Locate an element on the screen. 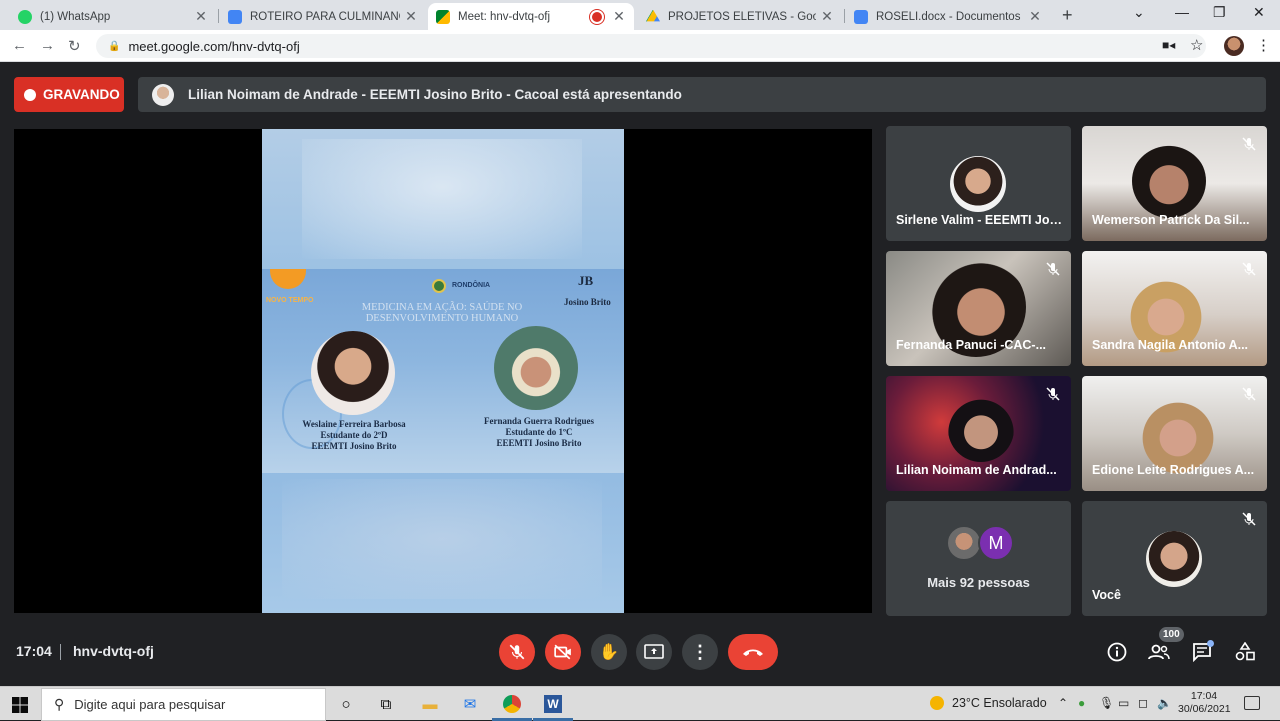 This screenshot has width=1280, height=721. more-avatars: M is located at coordinates (986, 543).